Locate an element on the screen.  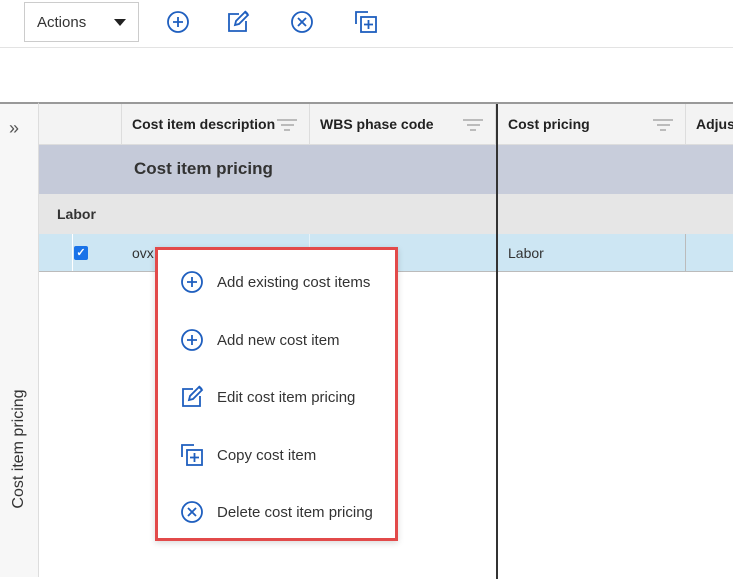
menu-item-copy-cost-item: Copy cost item is located at coordinates (276, 455).